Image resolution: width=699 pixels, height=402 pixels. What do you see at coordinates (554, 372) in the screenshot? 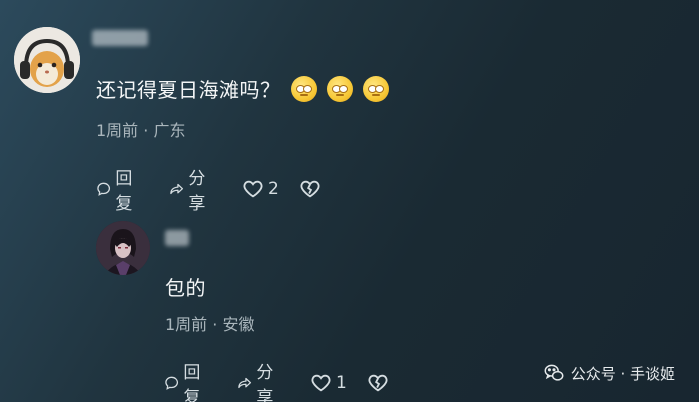
I see `wechat-icon` at bounding box center [554, 372].